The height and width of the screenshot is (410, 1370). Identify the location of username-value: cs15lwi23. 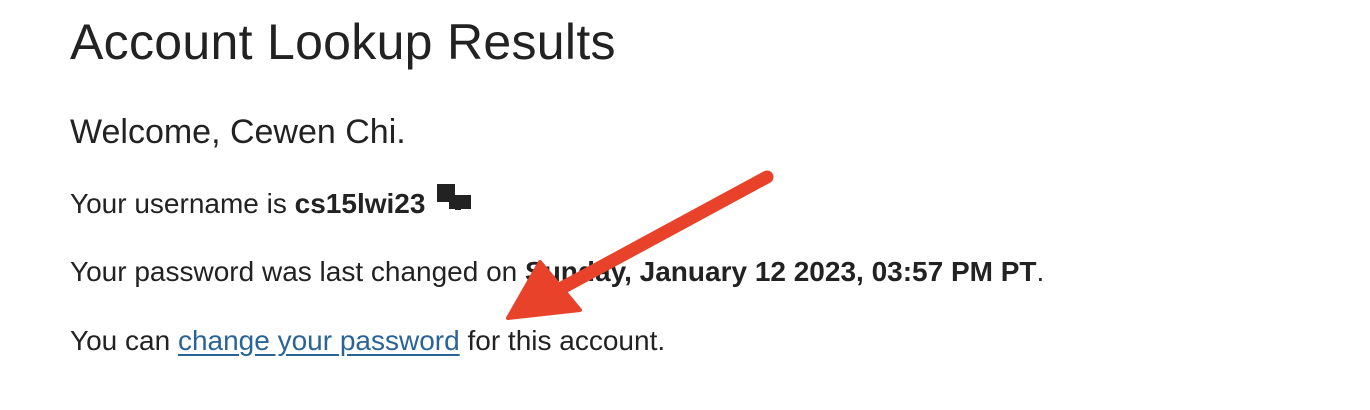
(360, 203).